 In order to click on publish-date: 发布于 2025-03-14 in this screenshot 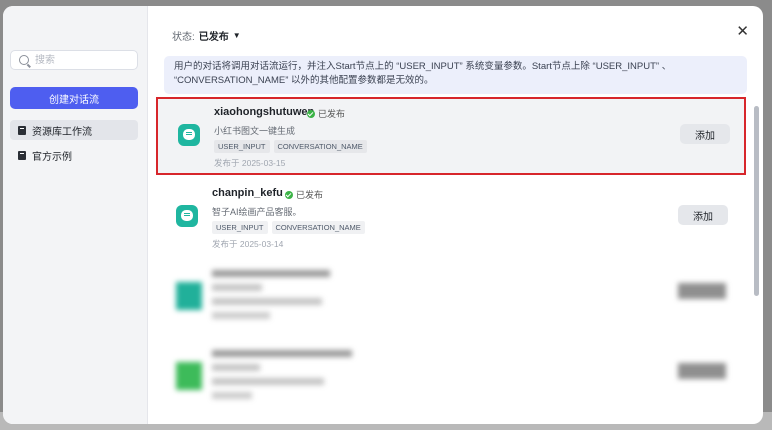, I will do `click(248, 244)`.